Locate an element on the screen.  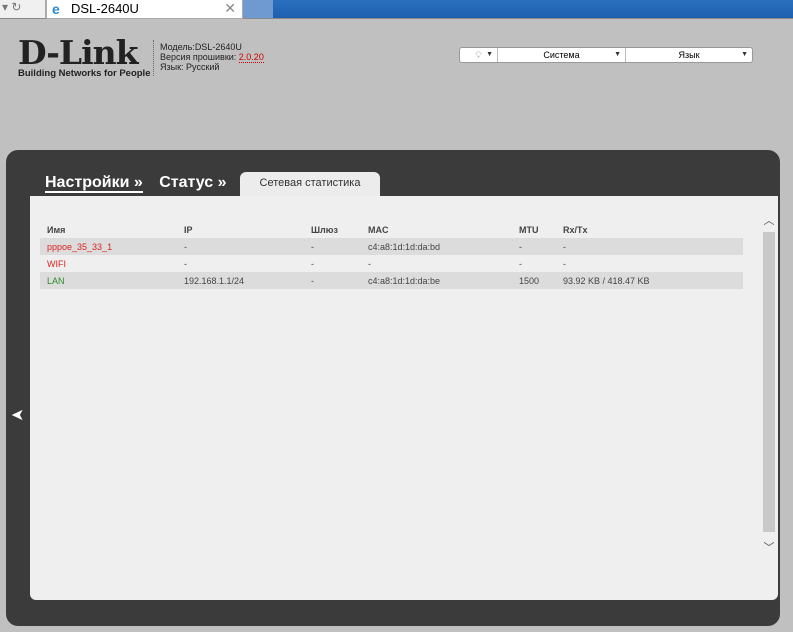
logo-text: D-Link is located at coordinates (78, 52).